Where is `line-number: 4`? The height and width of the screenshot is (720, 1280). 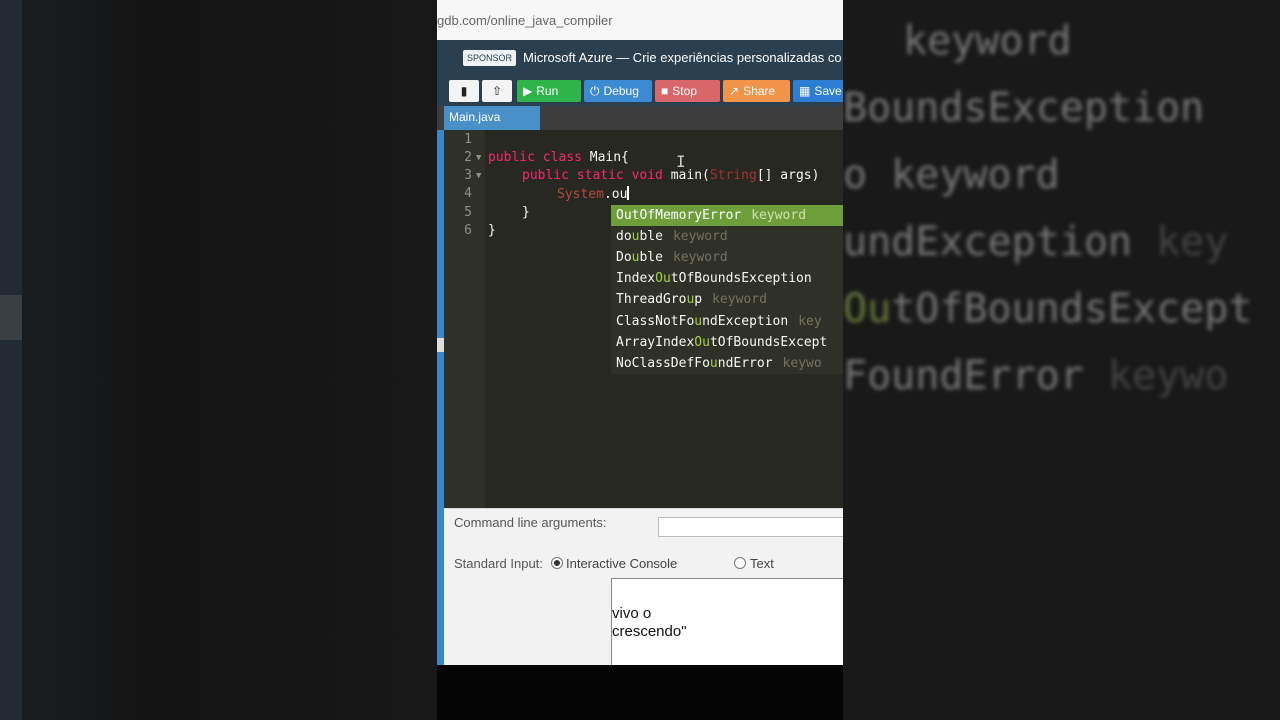
line-number: 4 is located at coordinates (468, 193).